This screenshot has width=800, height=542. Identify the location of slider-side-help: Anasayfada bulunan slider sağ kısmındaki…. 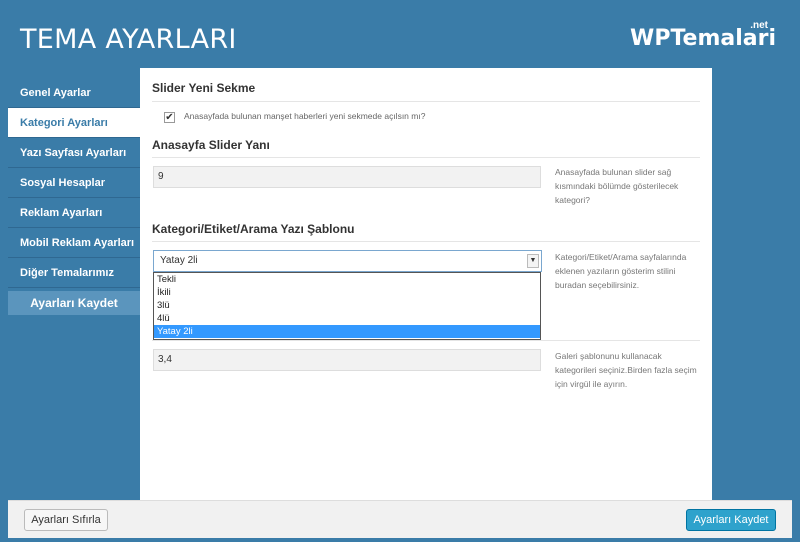
(617, 186).